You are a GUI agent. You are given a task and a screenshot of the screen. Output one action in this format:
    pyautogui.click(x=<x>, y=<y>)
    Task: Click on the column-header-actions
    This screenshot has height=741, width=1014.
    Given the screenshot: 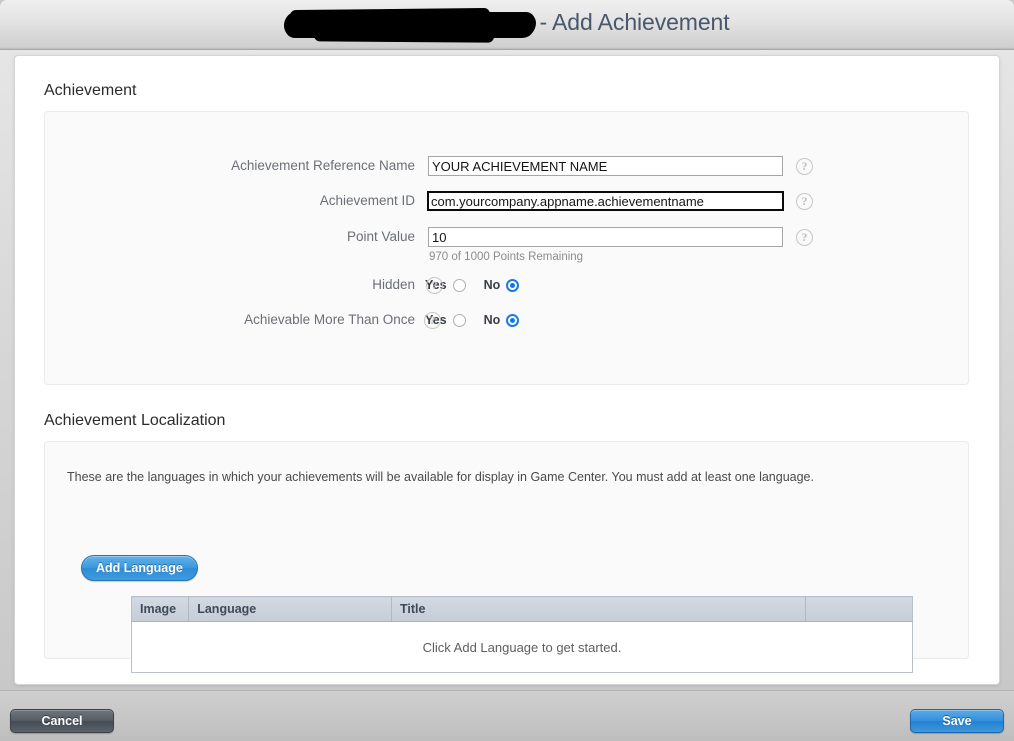 What is the action you would take?
    pyautogui.click(x=859, y=609)
    